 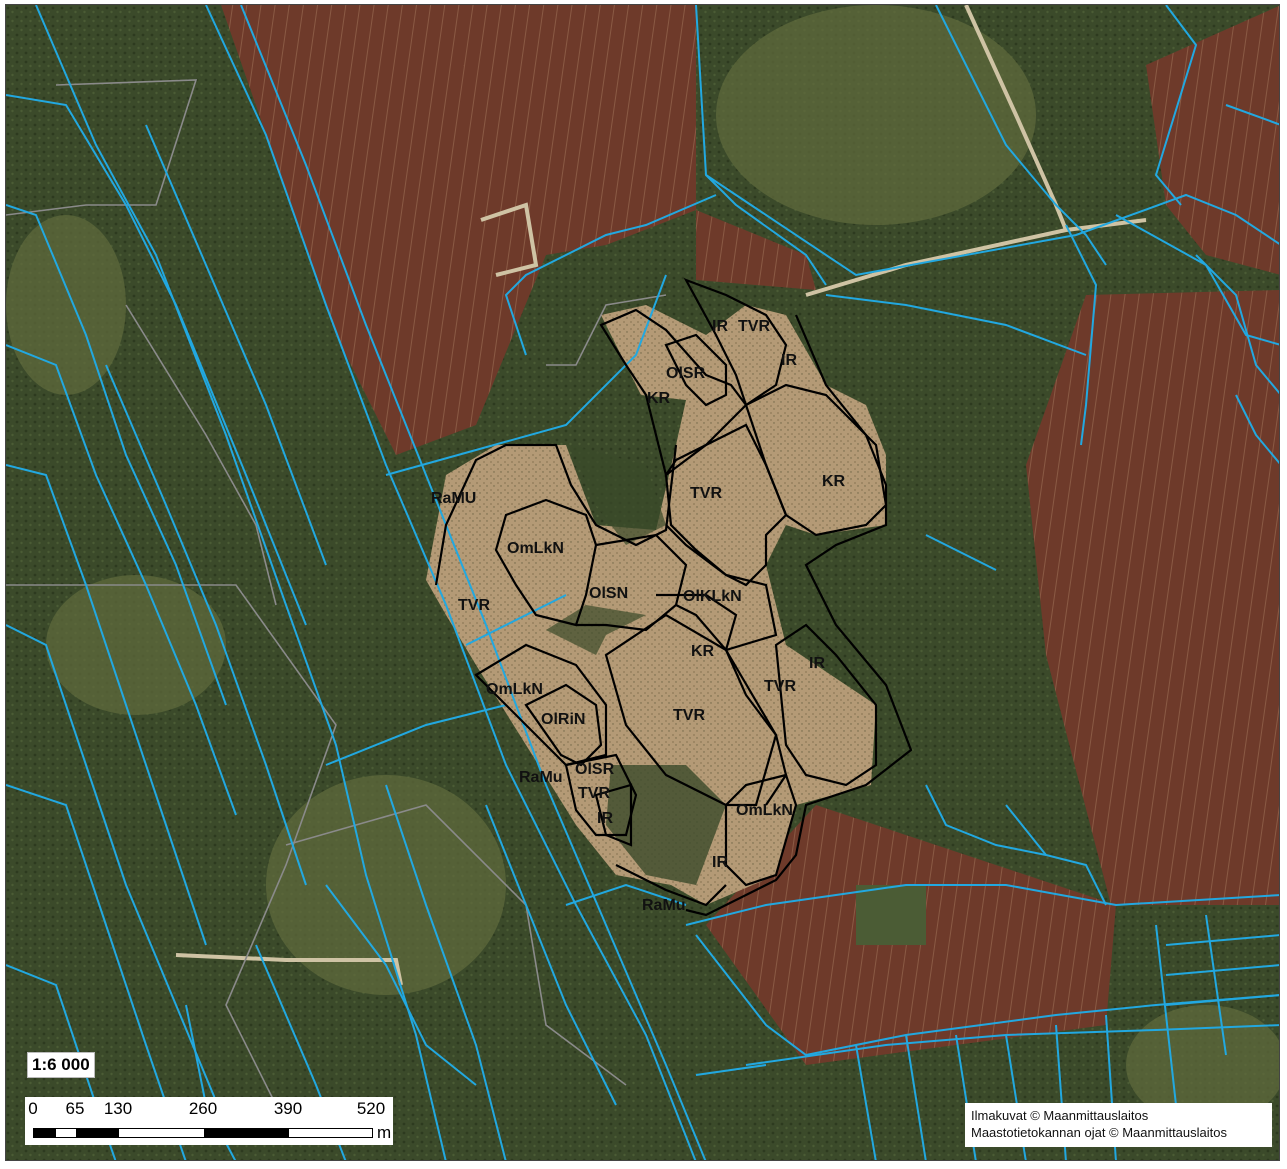 What do you see at coordinates (608, 593) in the screenshot?
I see `site-label: OlSN` at bounding box center [608, 593].